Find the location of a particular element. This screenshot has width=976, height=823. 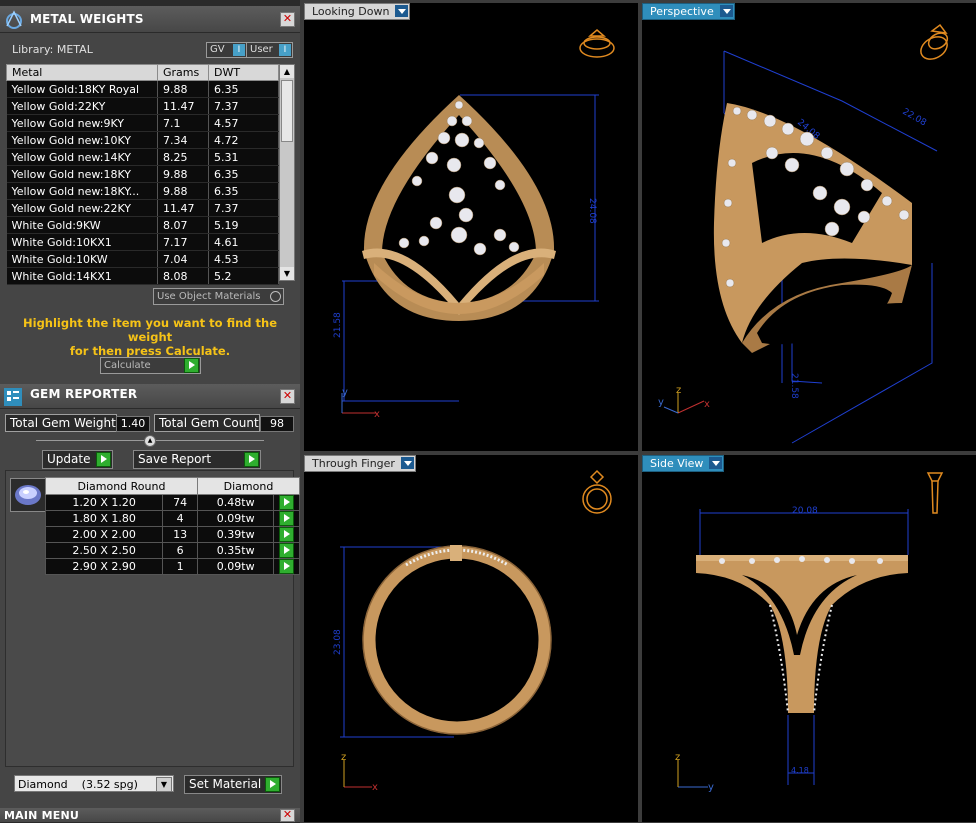

table-row: Yellow Gold:22KY 11.47 7.37 is located at coordinates (142, 106).